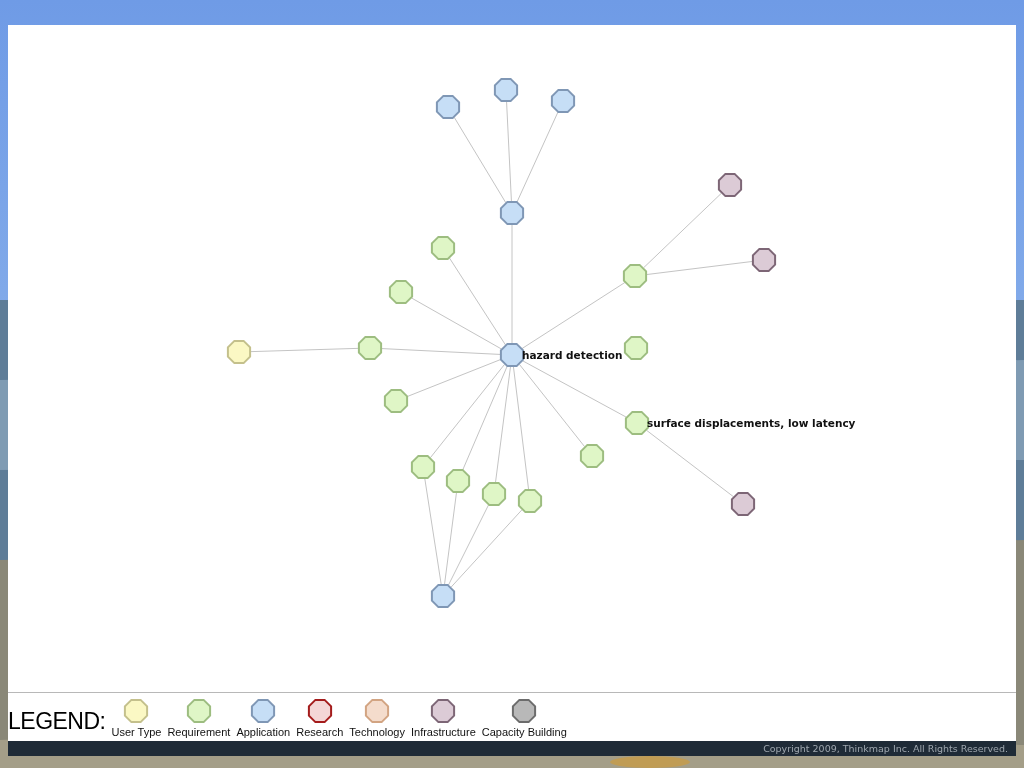 The width and height of the screenshot is (1024, 768). I want to click on legend-title: LEGEND:, so click(57, 721).